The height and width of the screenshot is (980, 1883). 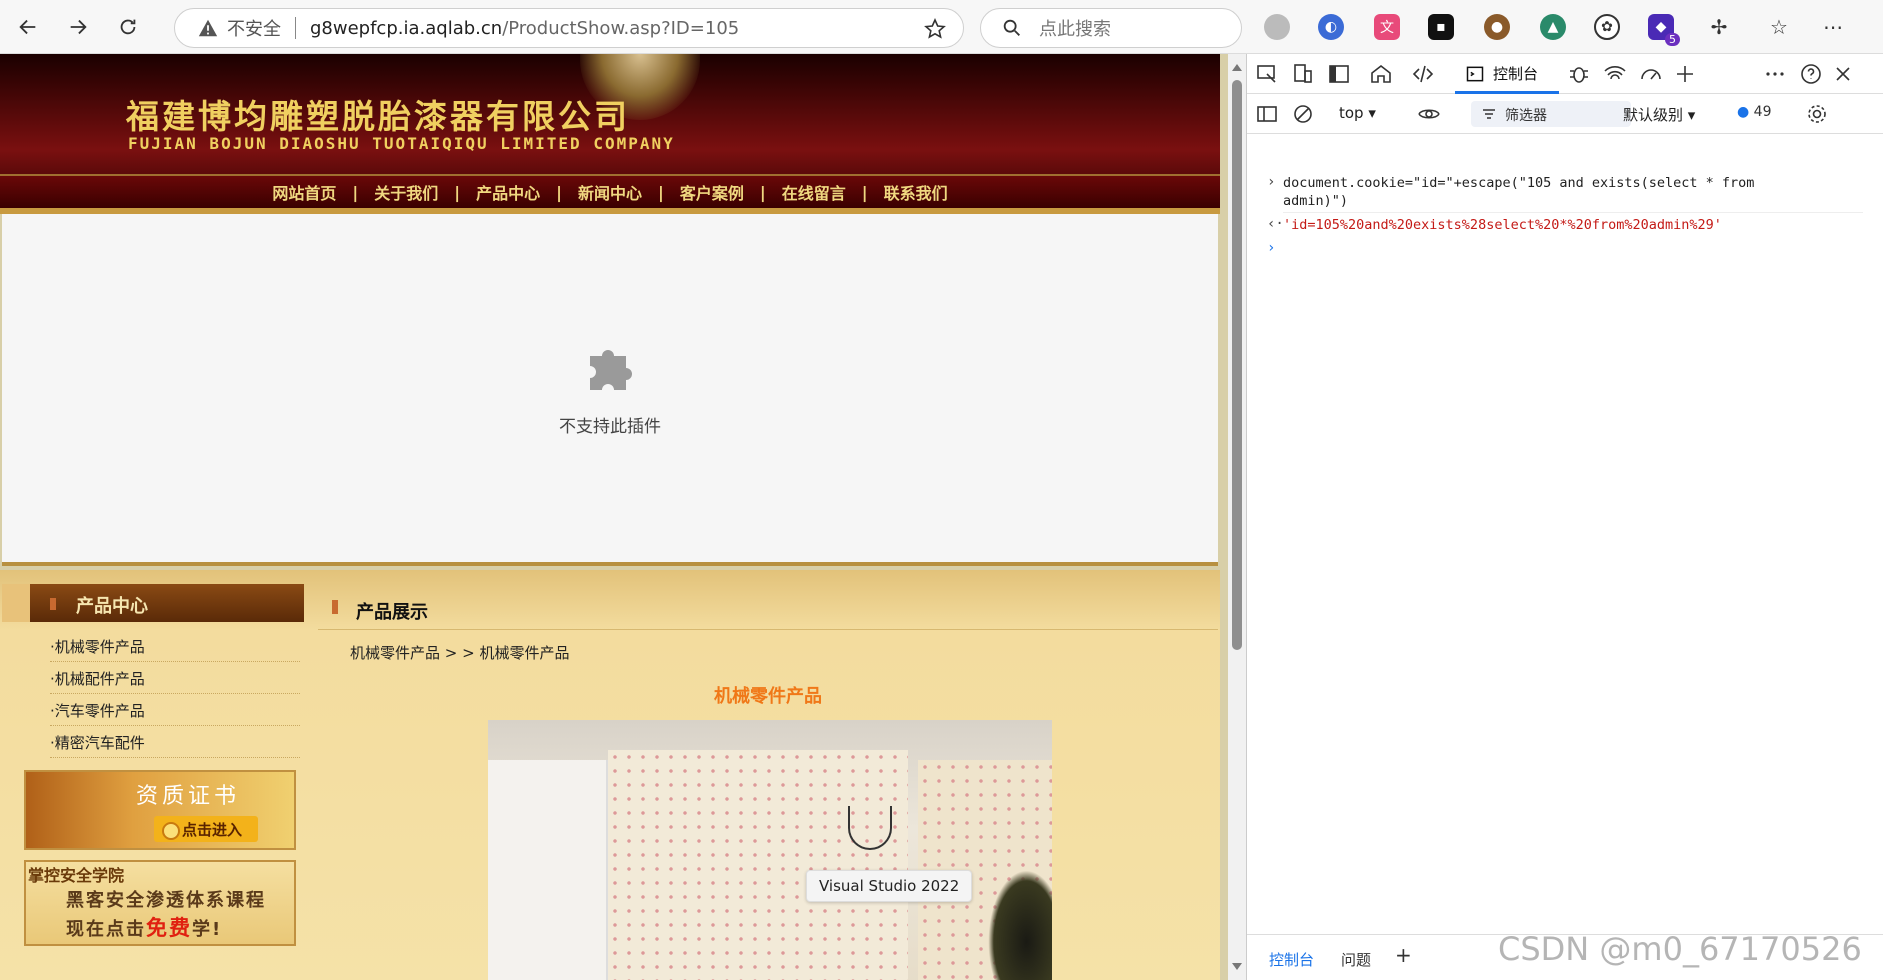 I want to click on main-nav: 网站首页 | 关于我们 | 产品中心 | 新闻中心 | 客户案例 | 在线留言 | 联系我们, so click(x=610, y=194).